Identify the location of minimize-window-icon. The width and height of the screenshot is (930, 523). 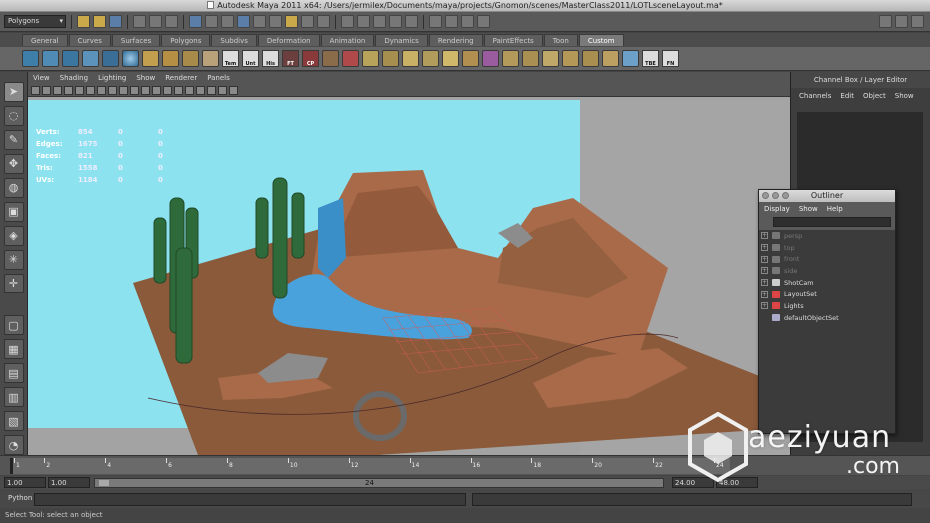
(775, 195).